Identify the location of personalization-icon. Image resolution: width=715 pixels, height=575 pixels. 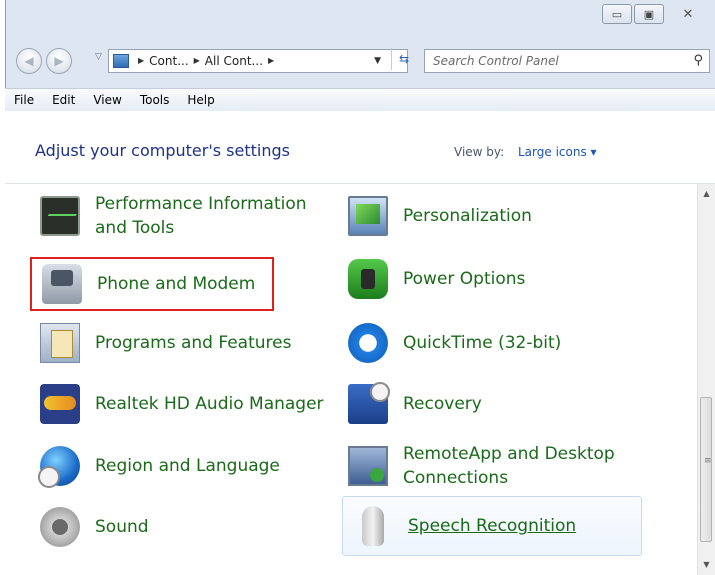
(368, 216).